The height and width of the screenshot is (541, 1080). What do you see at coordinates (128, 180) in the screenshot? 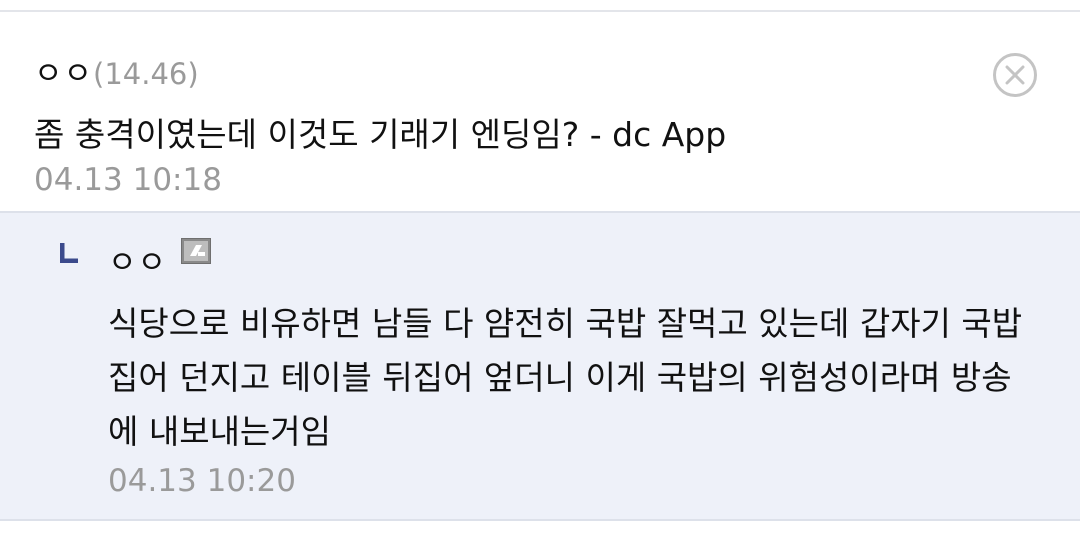
I see `comment-timestamp: 04.13 10:18` at bounding box center [128, 180].